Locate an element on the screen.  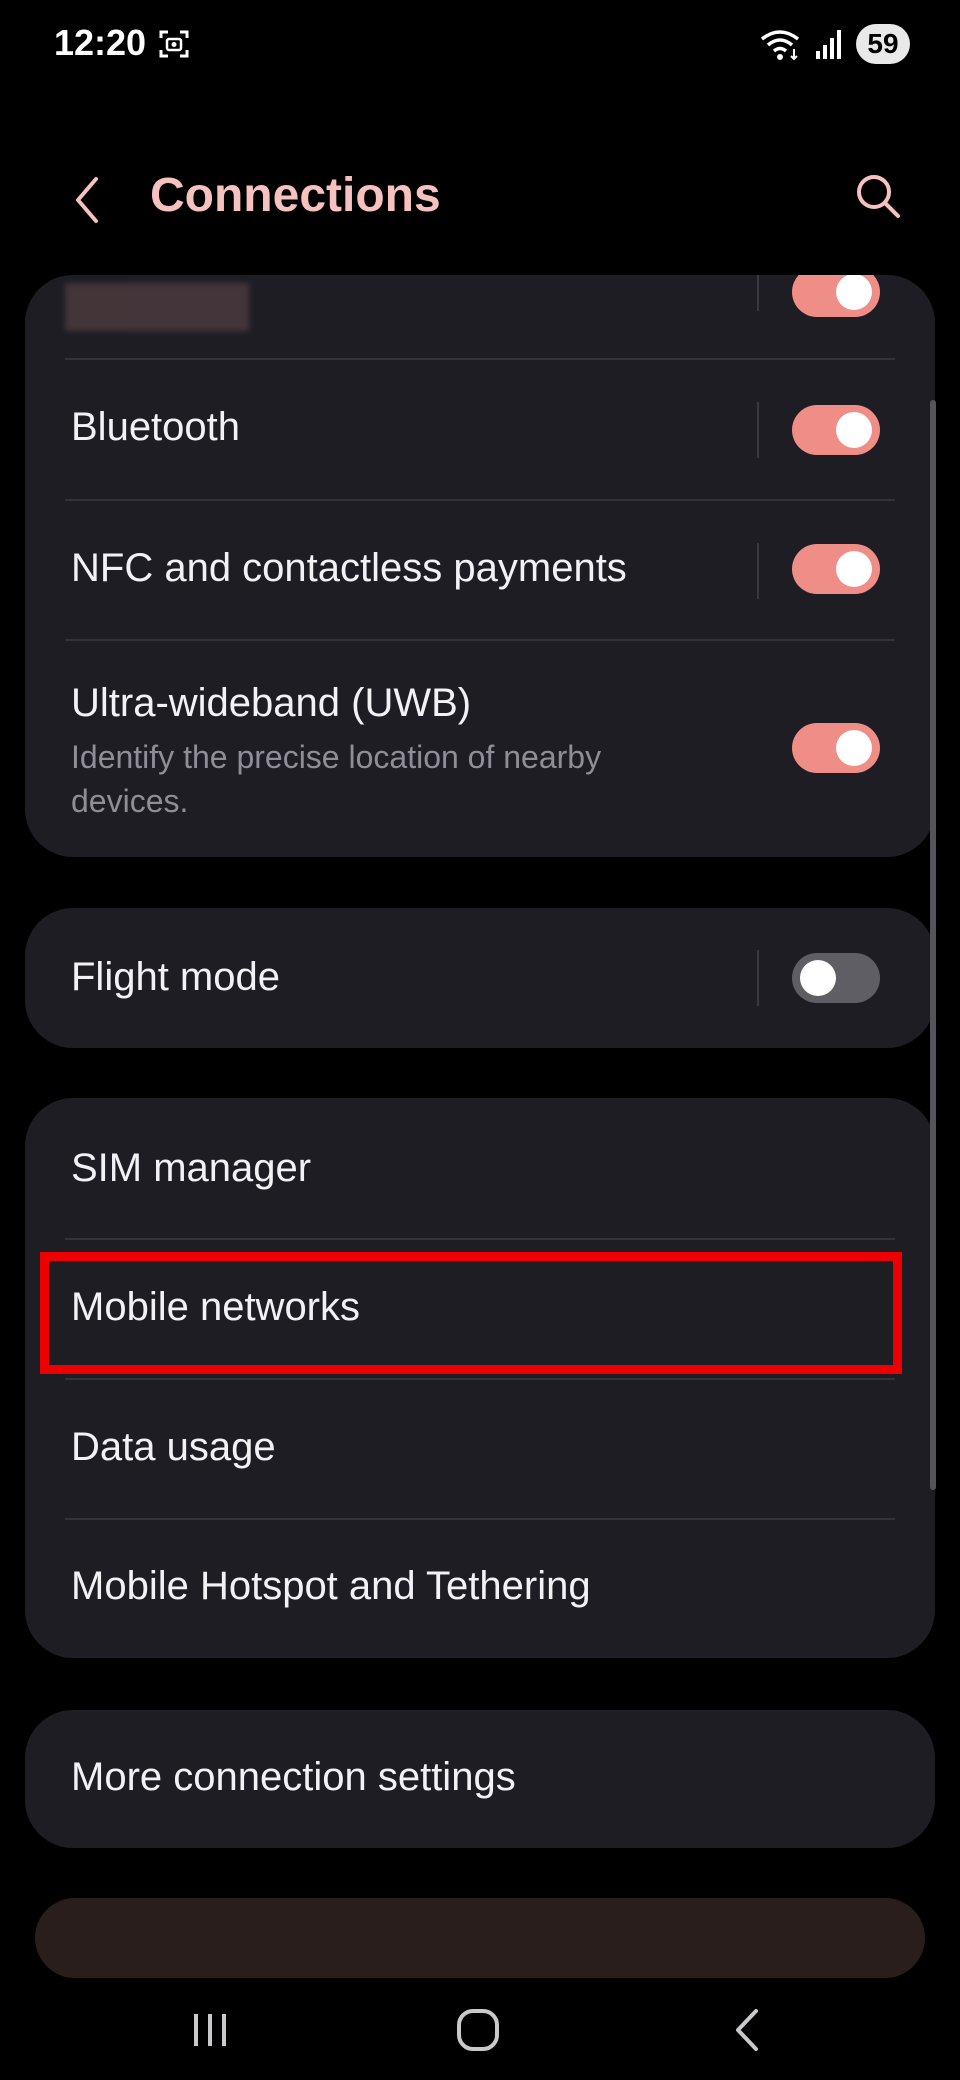
recents-icon is located at coordinates (210, 2030).